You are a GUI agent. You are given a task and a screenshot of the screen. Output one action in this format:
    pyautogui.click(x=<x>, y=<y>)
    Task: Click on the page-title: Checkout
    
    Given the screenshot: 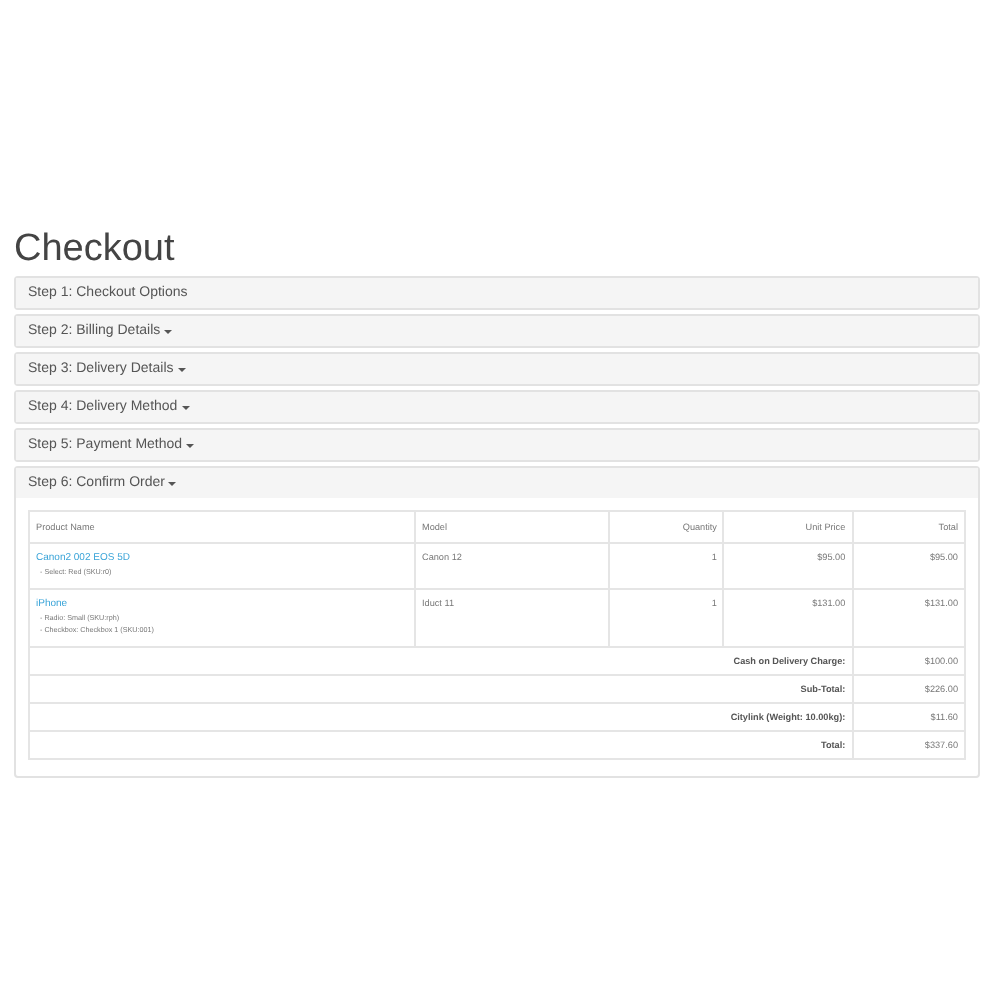 What is the action you would take?
    pyautogui.click(x=95, y=249)
    